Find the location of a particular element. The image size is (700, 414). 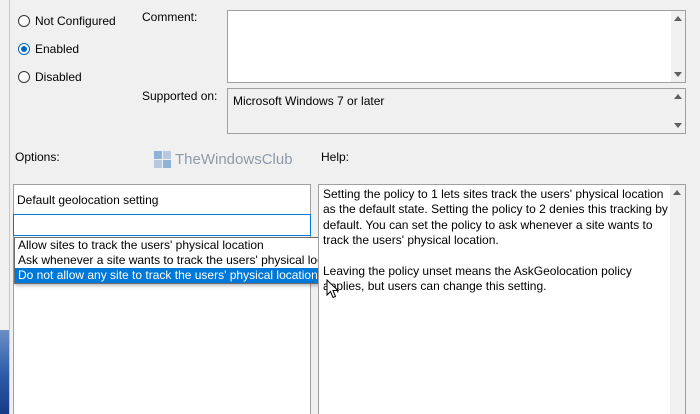

desktop-wallpaper-strip is located at coordinates (4, 372).